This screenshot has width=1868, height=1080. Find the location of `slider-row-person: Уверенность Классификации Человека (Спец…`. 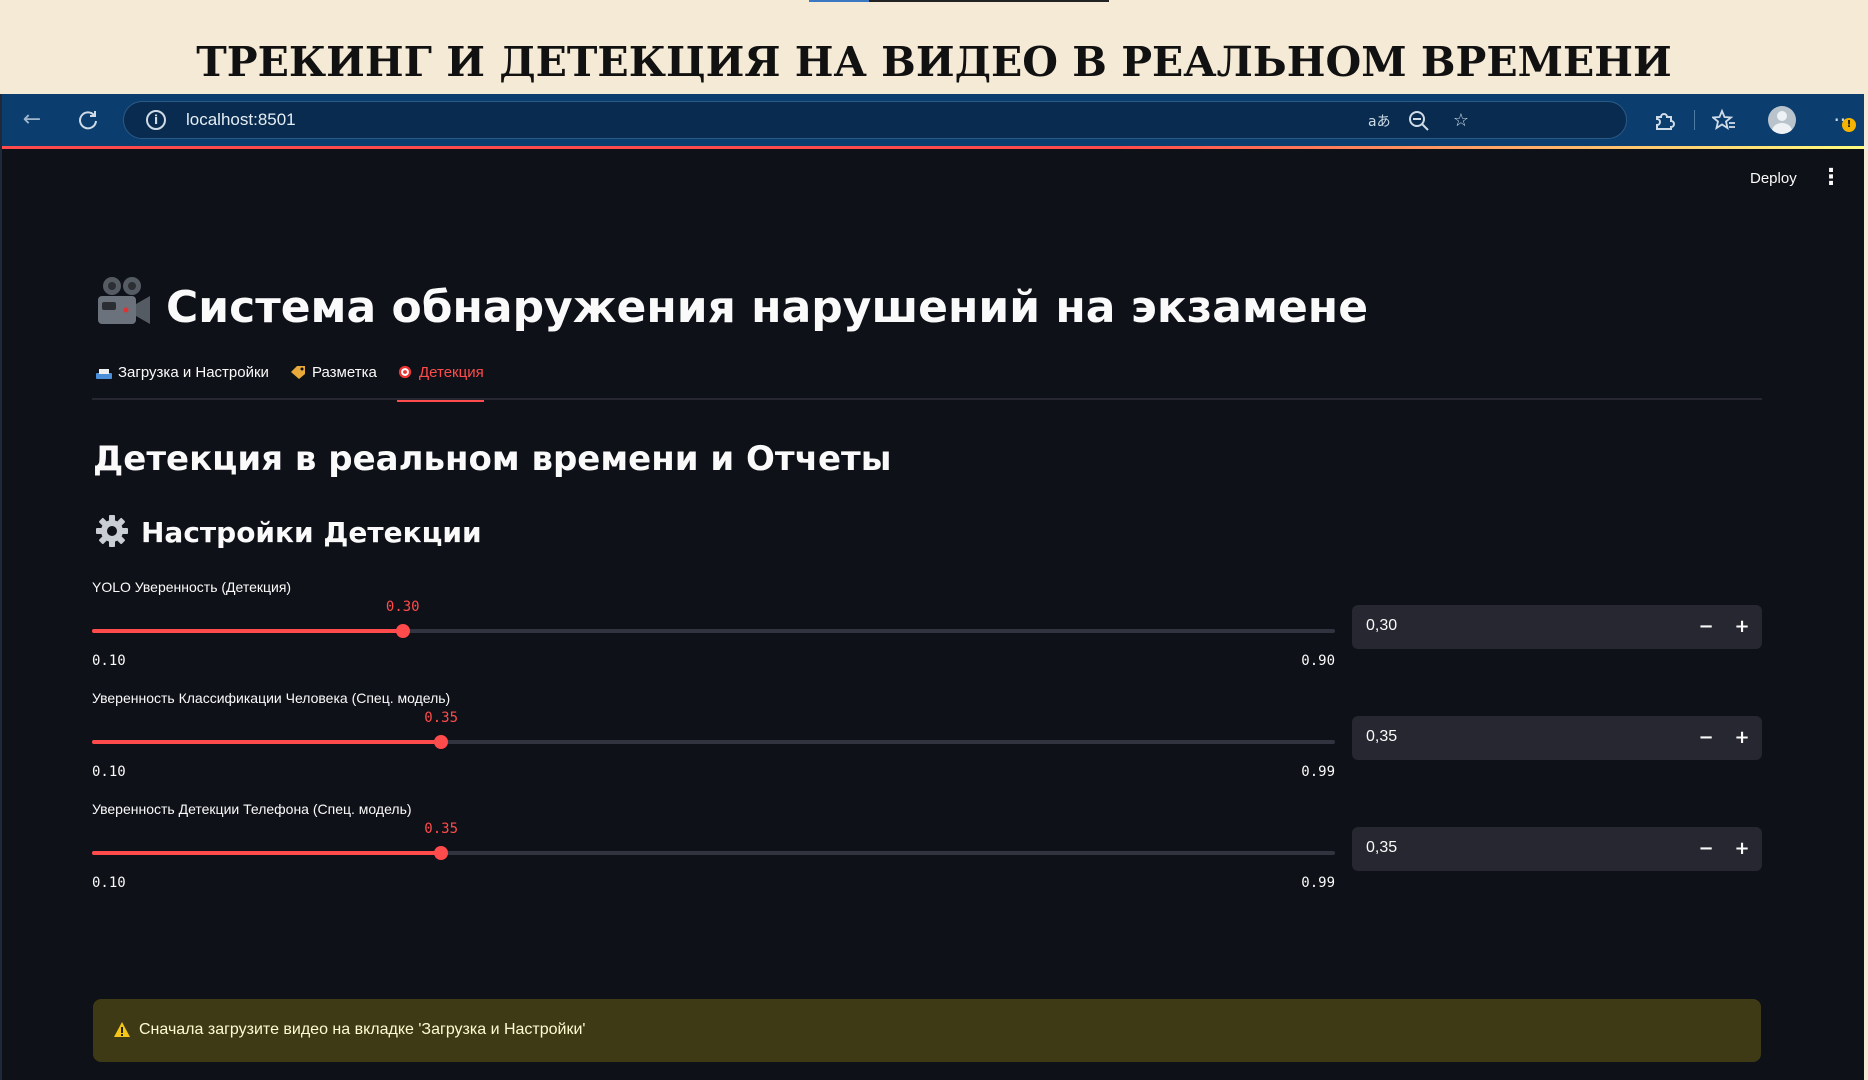

slider-row-person: Уверенность Классификации Человека (Спец… is located at coordinates (927, 745).